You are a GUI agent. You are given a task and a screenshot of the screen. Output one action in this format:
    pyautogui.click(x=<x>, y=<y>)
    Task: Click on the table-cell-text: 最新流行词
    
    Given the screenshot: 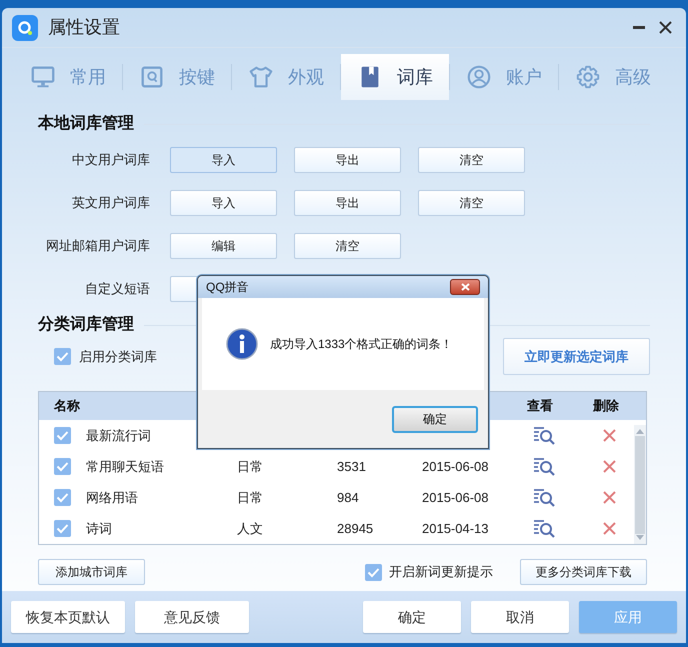 What is the action you would take?
    pyautogui.click(x=118, y=436)
    